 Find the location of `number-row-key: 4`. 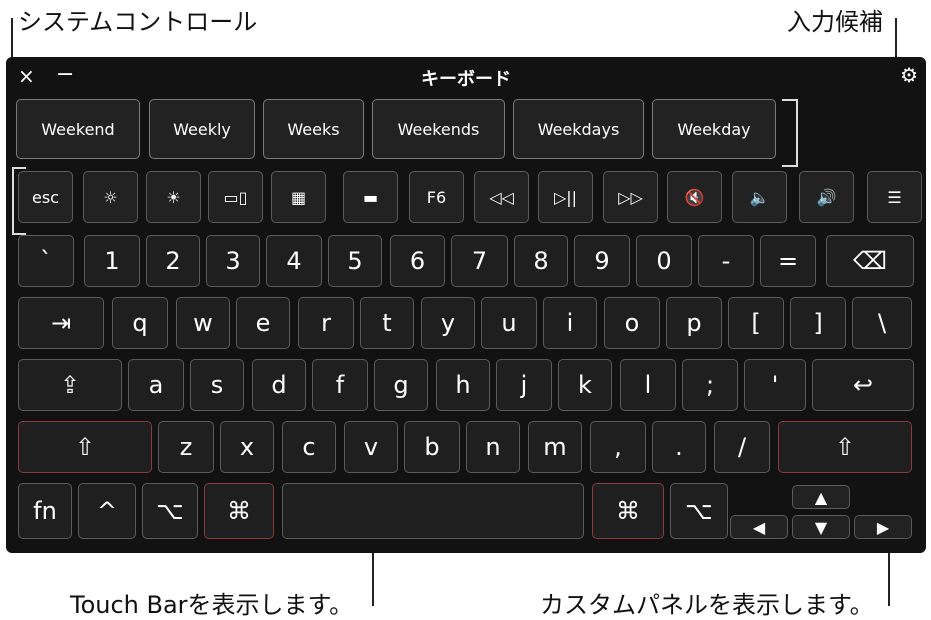

number-row-key: 4 is located at coordinates (294, 261).